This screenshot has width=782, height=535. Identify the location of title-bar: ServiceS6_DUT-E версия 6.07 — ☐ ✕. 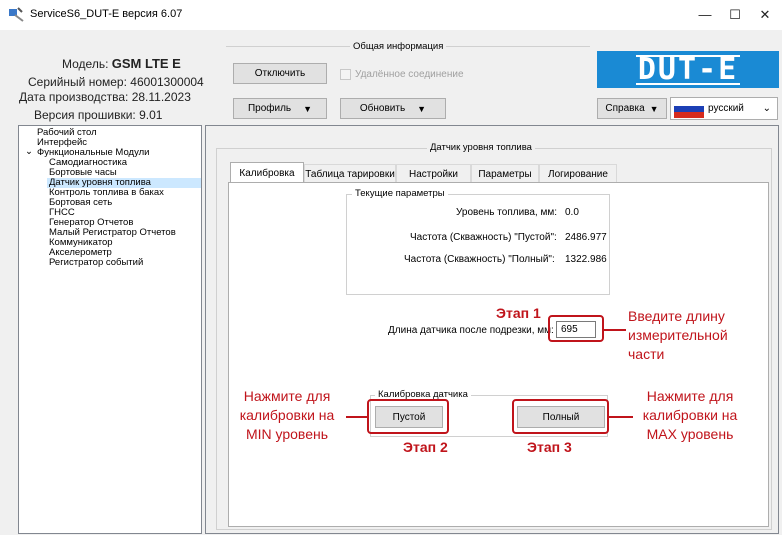
(391, 15).